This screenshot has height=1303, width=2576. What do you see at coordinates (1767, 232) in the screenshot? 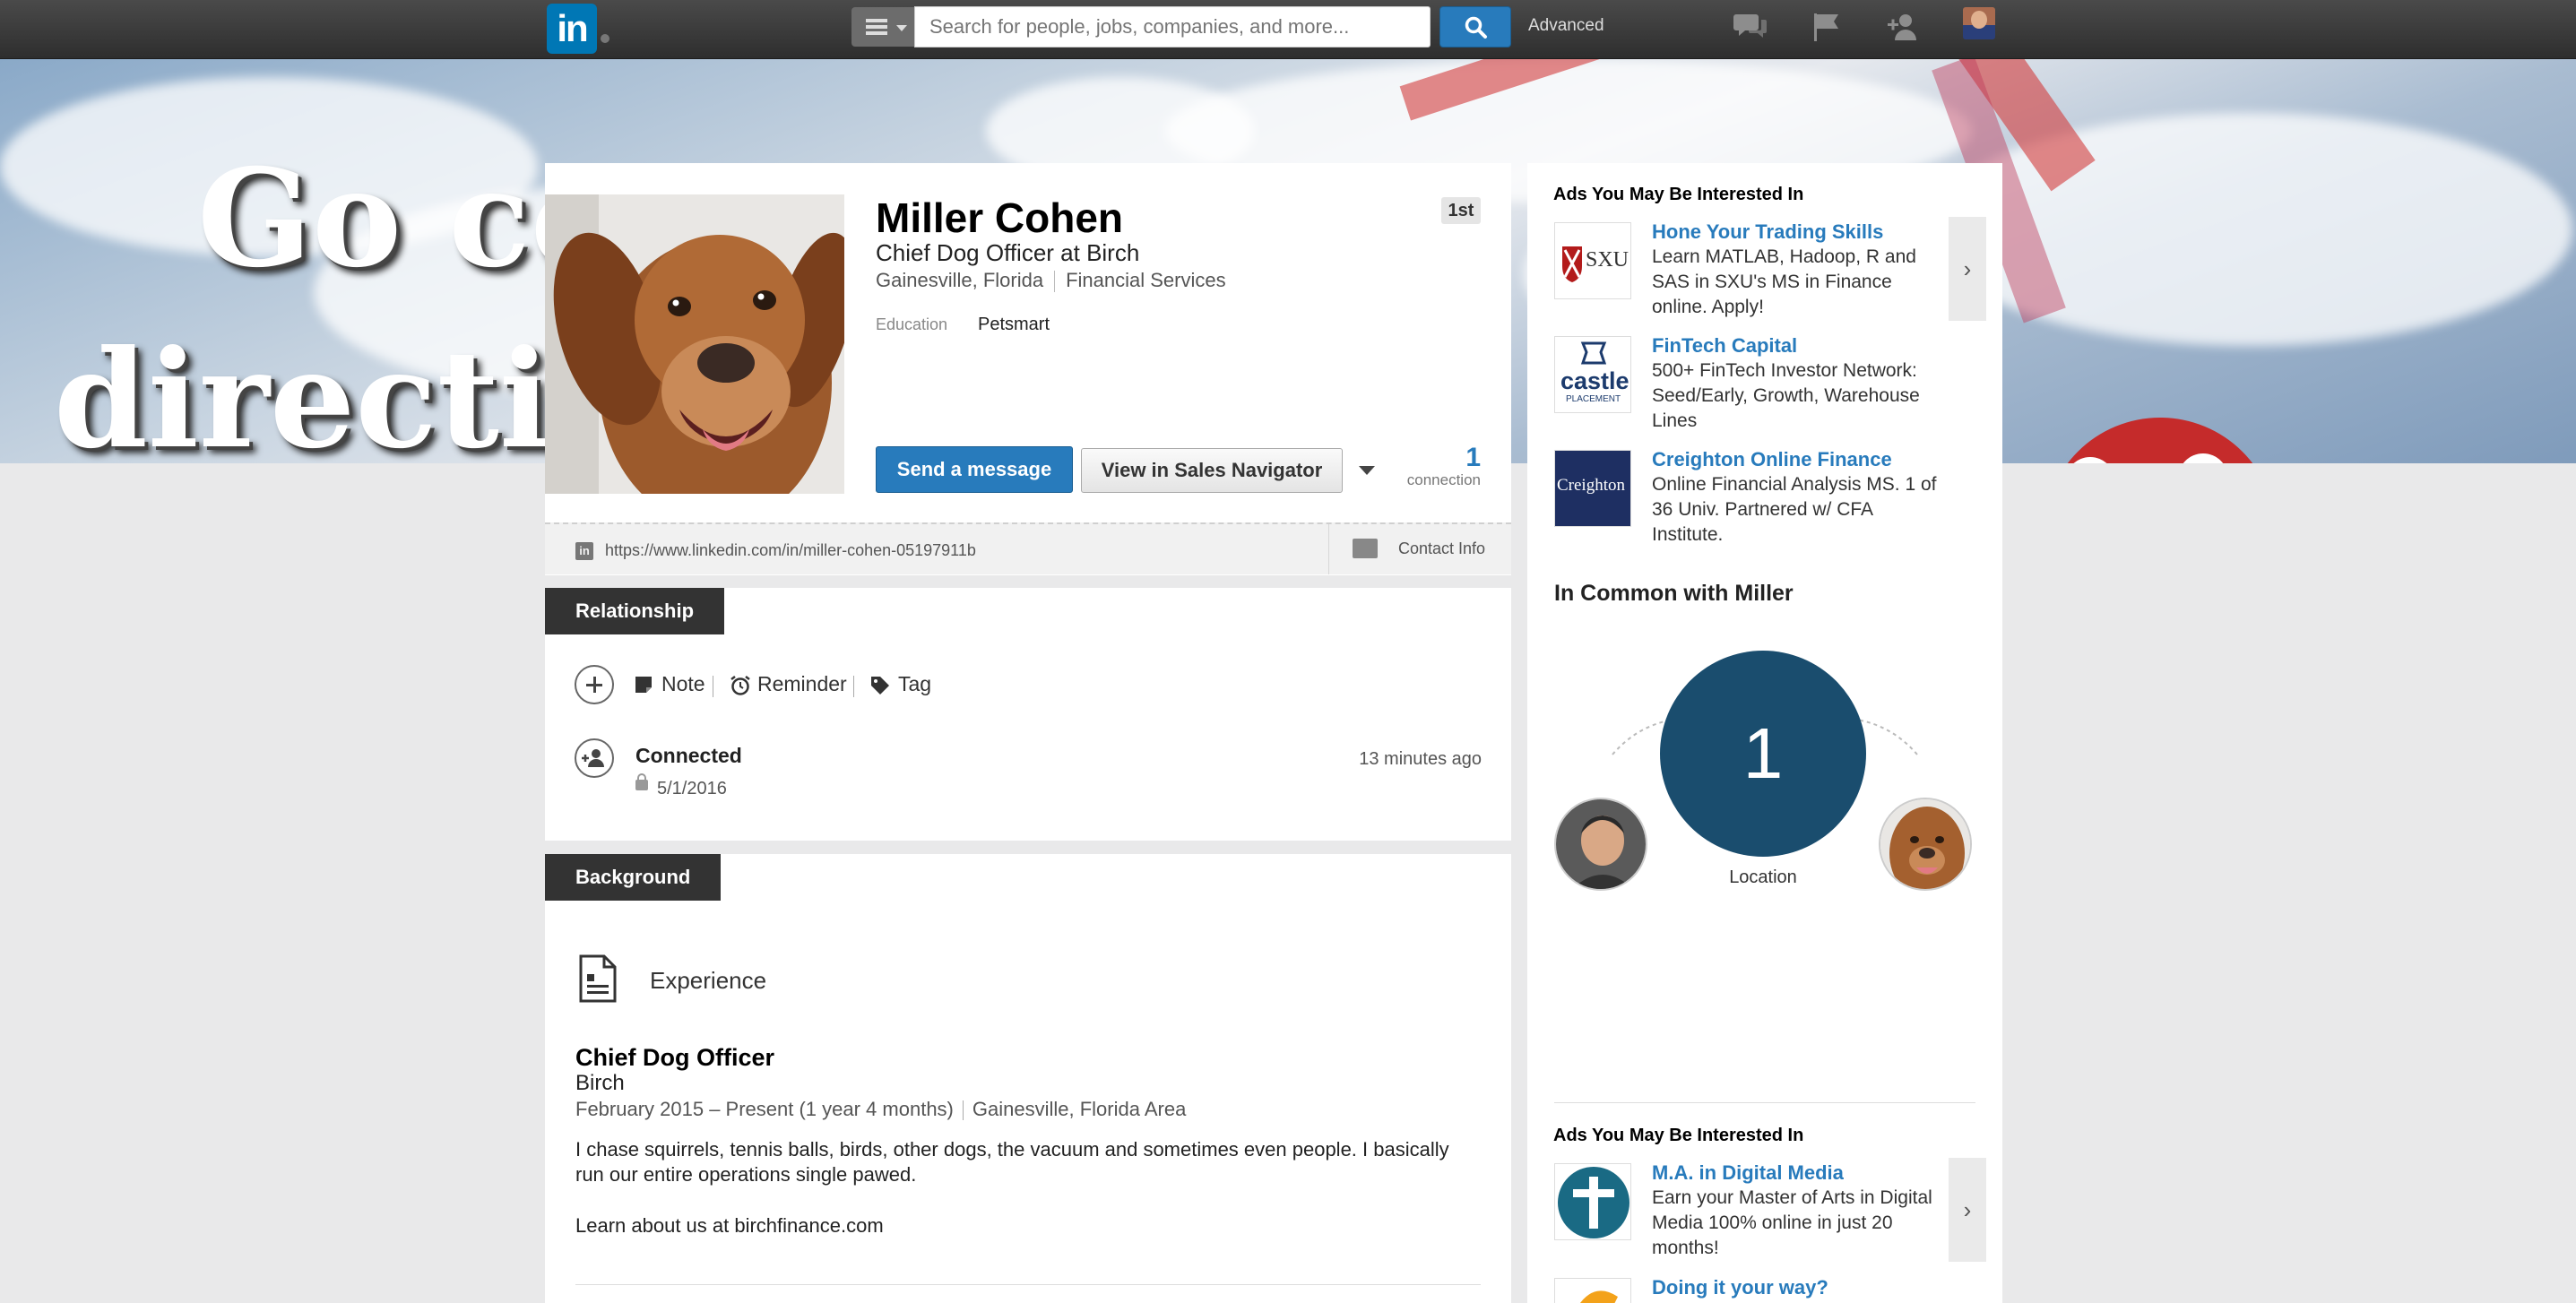
I see `ad-title-trading-skills: Hone Your Trading Skills` at bounding box center [1767, 232].